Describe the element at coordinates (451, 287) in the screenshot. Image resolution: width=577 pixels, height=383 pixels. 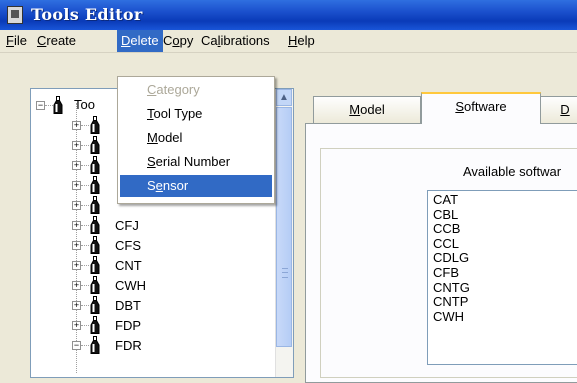
I see `software-list-item: CNTG` at that location.